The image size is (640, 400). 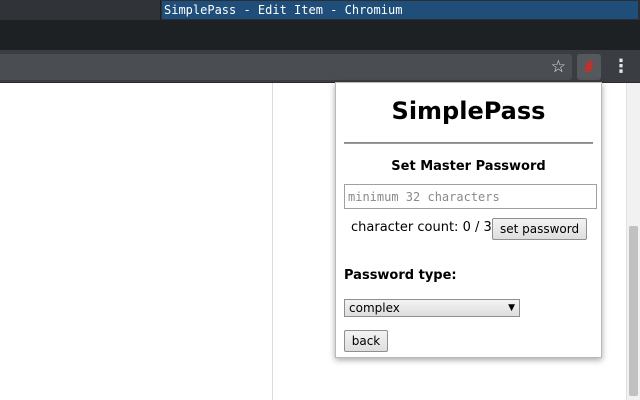 What do you see at coordinates (633, 311) in the screenshot?
I see `scrollbar-thumb` at bounding box center [633, 311].